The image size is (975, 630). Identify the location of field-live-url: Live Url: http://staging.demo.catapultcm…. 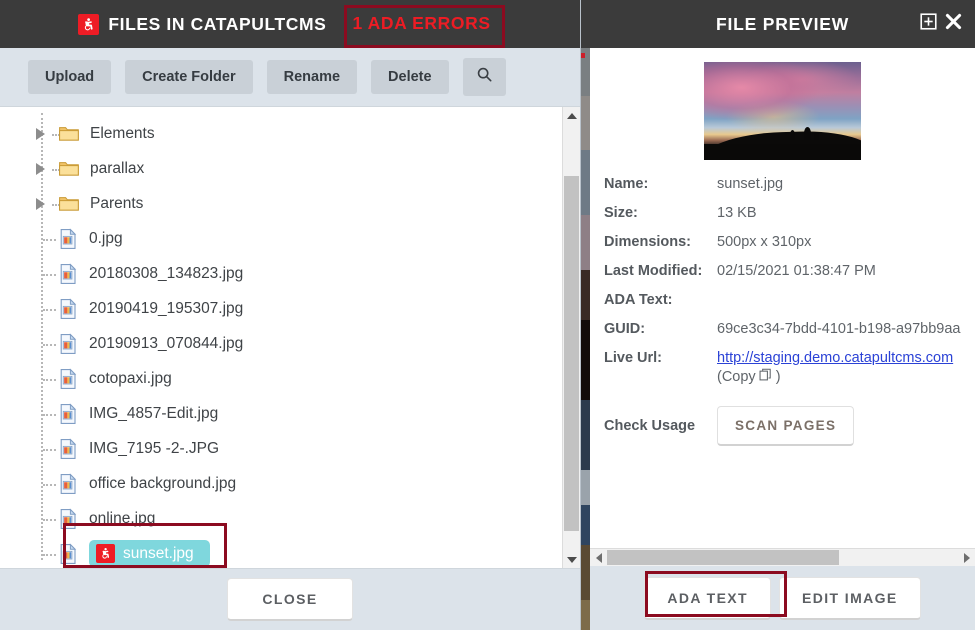
(789, 368).